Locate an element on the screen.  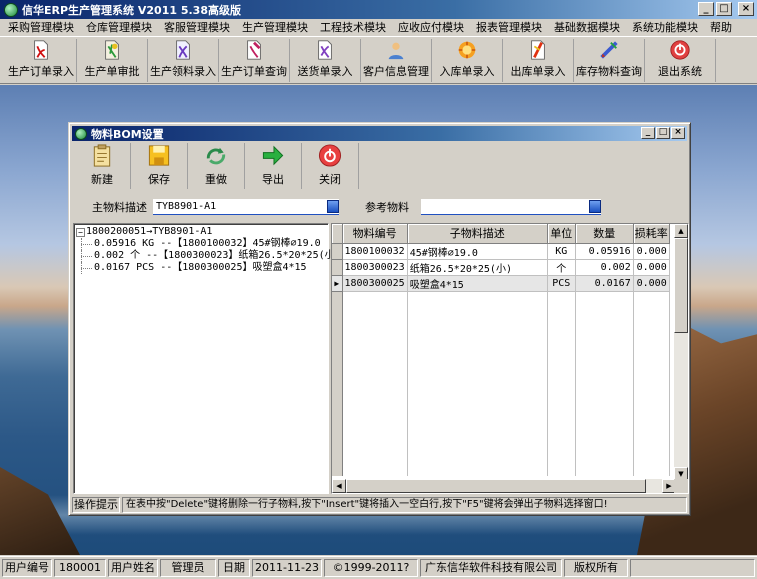
tree-root-node: − 1800200051→TYB8901-A1 is located at coordinates (202, 232).